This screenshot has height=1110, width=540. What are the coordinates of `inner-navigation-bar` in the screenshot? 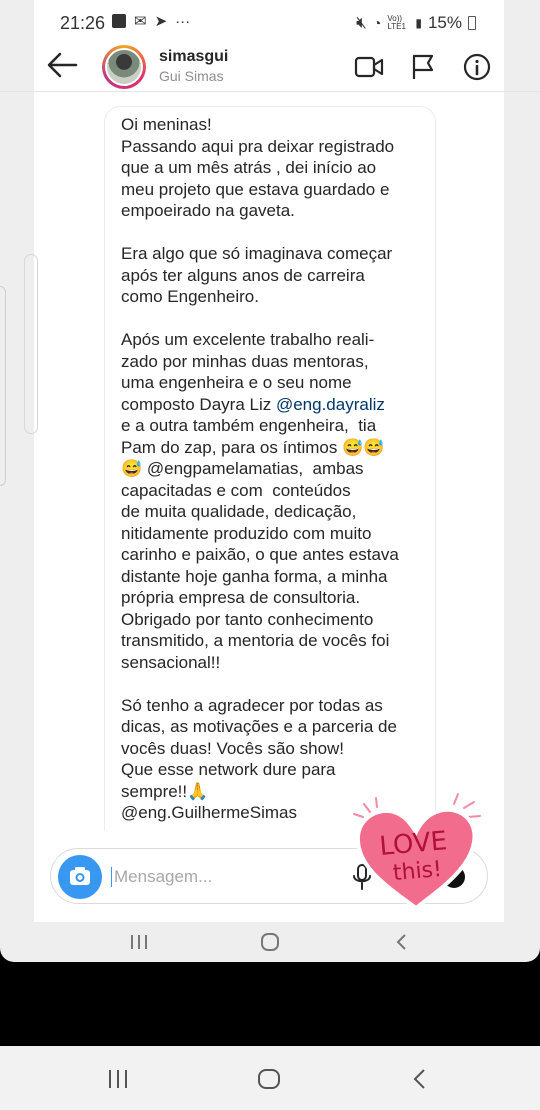 It's located at (270, 942).